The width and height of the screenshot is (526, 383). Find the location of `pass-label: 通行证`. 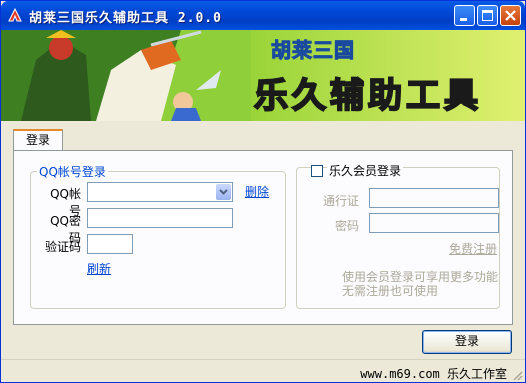

pass-label: 通行证 is located at coordinates (340, 201).